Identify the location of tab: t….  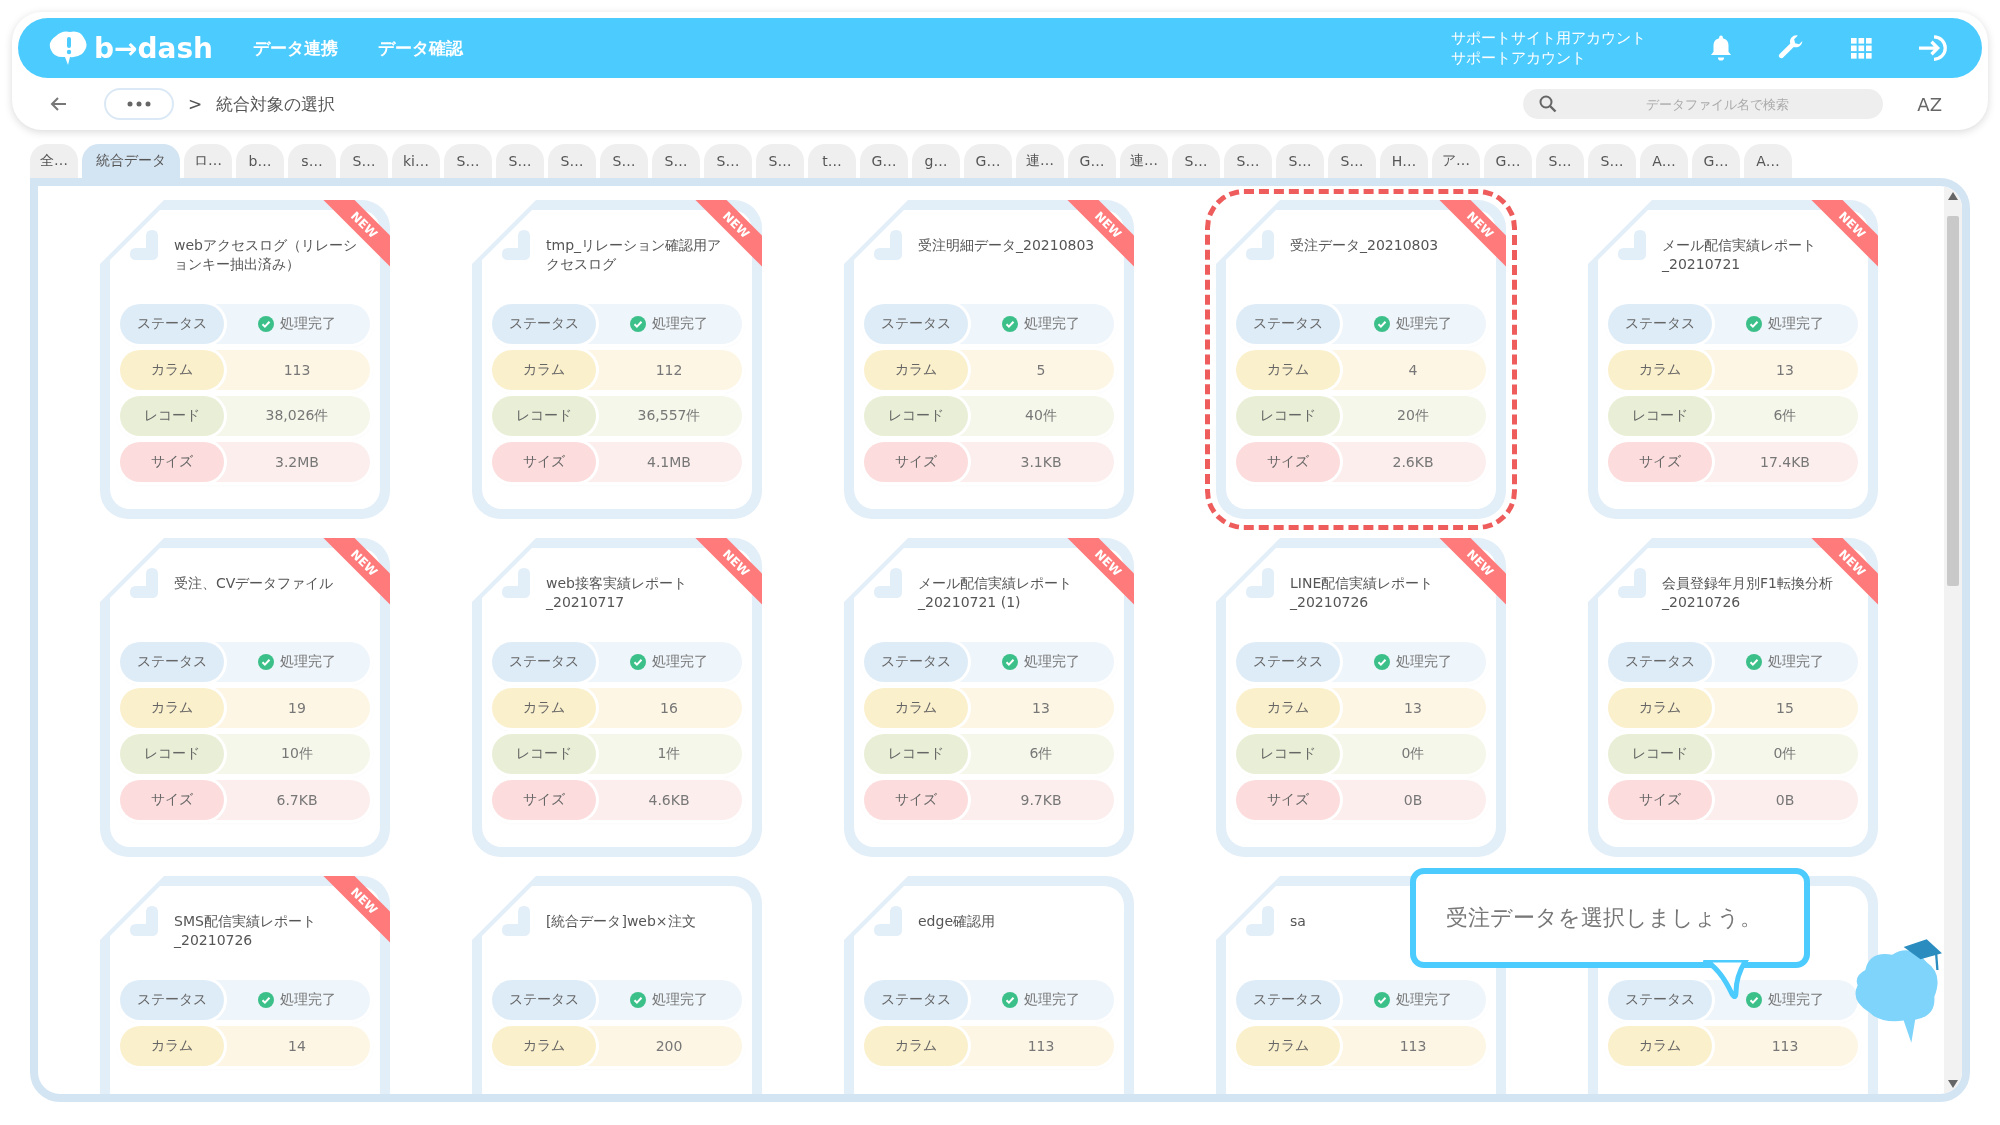
(832, 161).